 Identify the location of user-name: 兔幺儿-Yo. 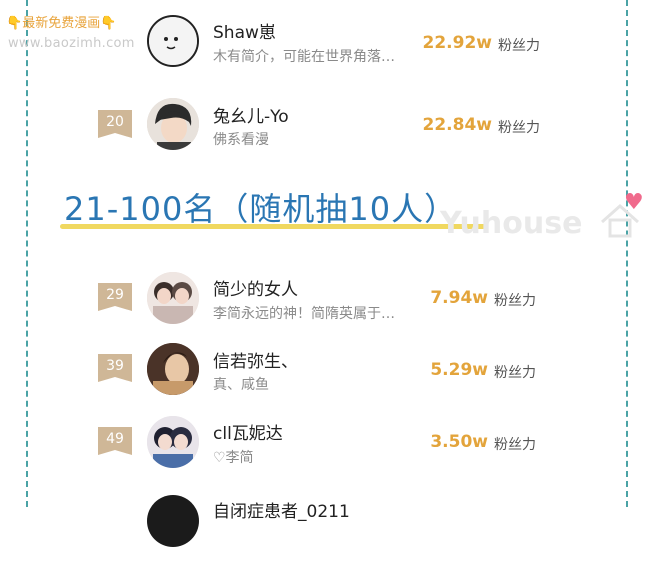
(251, 114).